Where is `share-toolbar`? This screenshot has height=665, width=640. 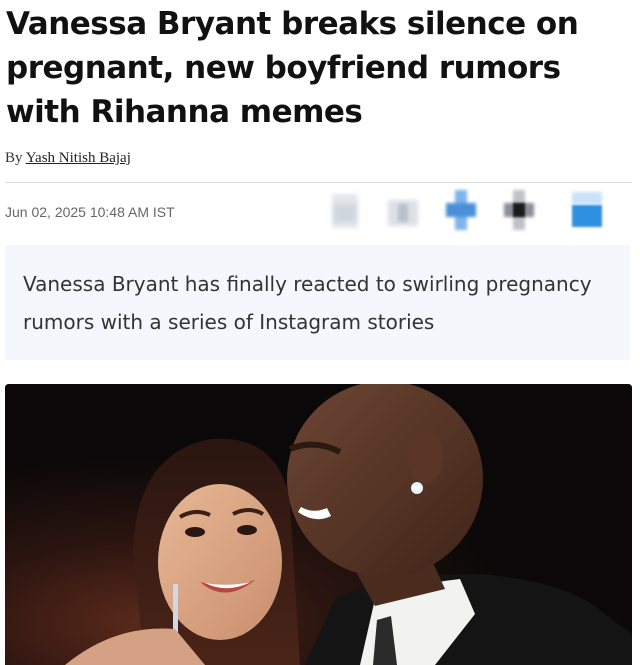
share-toolbar is located at coordinates (470, 210).